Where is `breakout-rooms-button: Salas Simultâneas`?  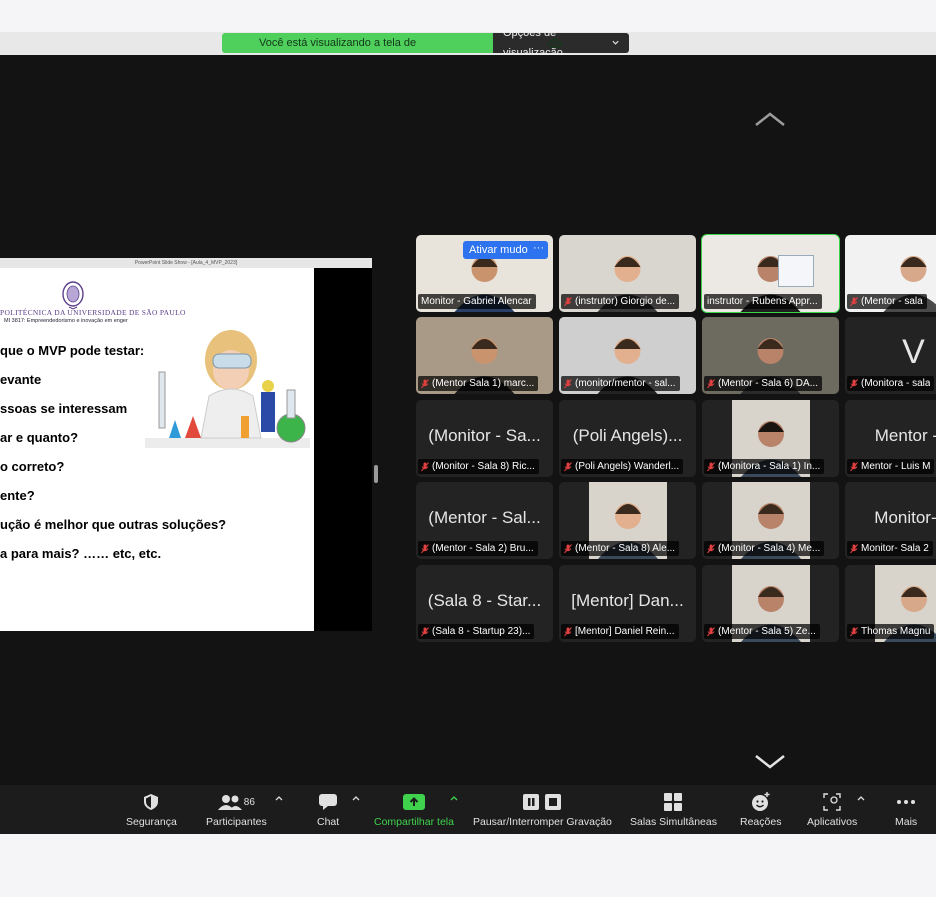
breakout-rooms-button: Salas Simultâneas is located at coordinates (673, 809).